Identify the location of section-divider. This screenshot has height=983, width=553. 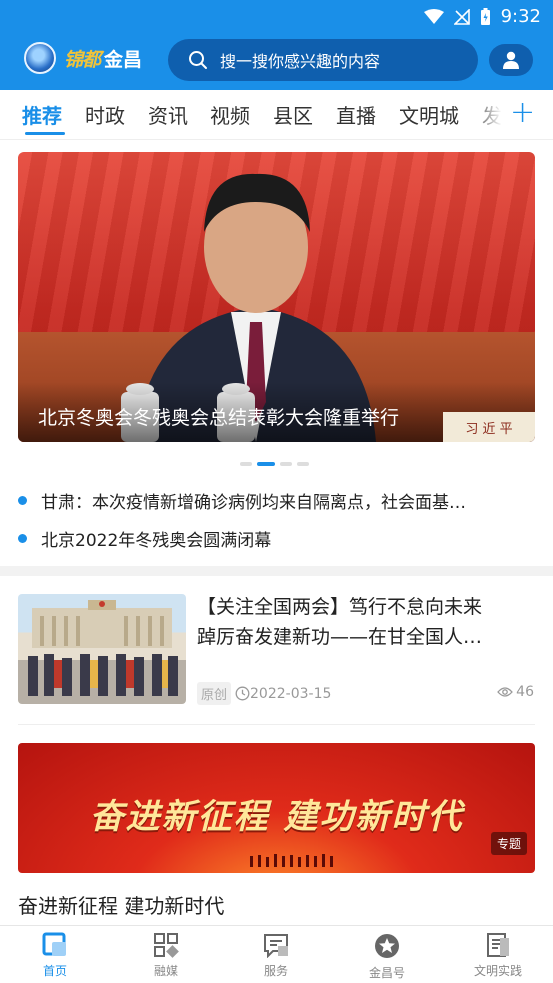
(276, 571).